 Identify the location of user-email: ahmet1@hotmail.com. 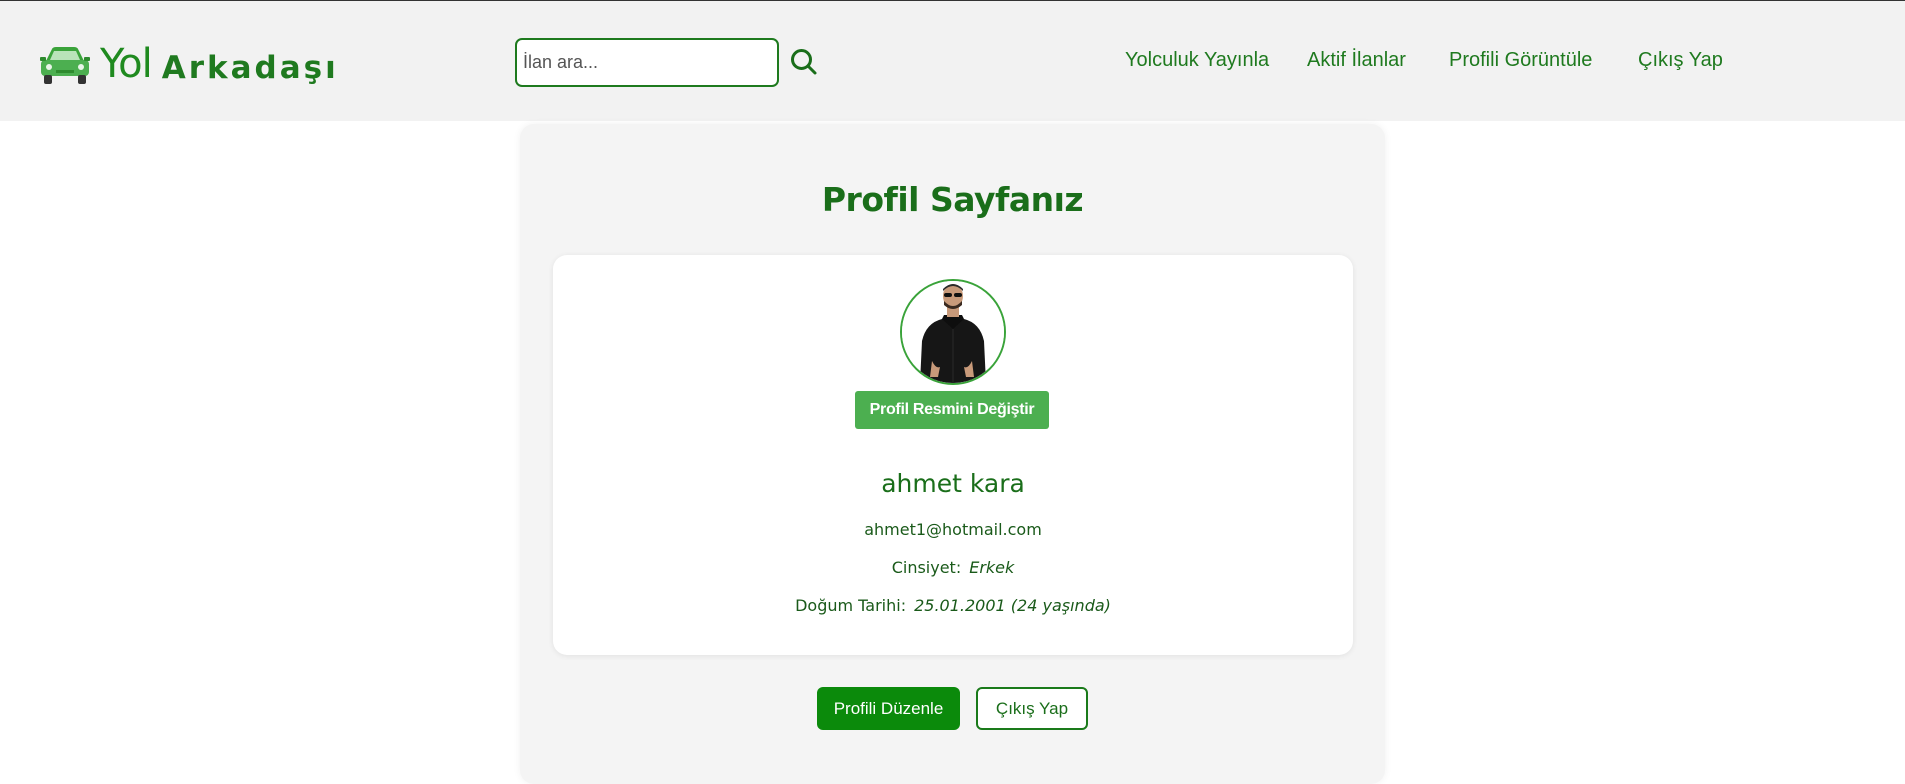
(953, 529).